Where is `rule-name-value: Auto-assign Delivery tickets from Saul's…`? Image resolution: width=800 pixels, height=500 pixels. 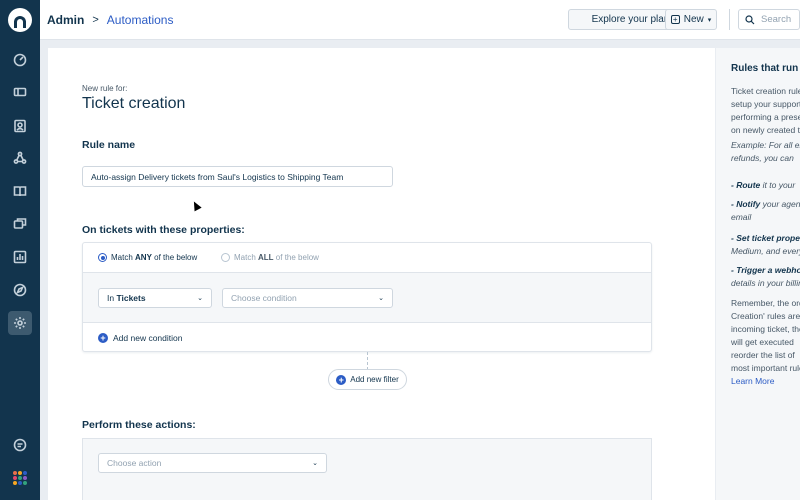 rule-name-value: Auto-assign Delivery tickets from Saul's… is located at coordinates (217, 176).